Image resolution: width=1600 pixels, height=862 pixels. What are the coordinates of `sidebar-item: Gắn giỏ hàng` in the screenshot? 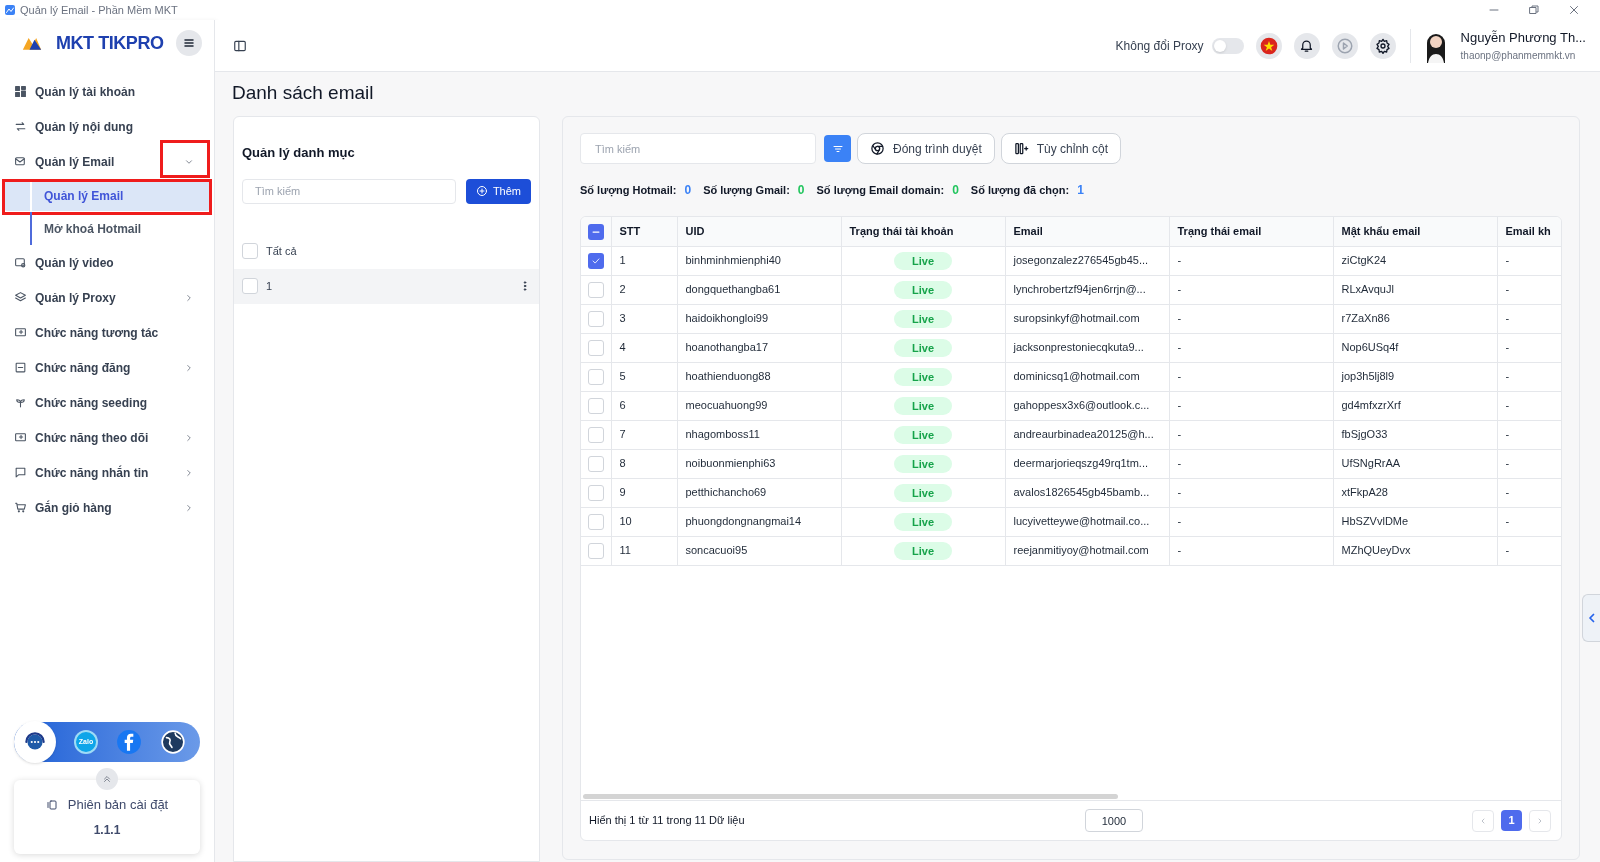 It's located at (107, 507).